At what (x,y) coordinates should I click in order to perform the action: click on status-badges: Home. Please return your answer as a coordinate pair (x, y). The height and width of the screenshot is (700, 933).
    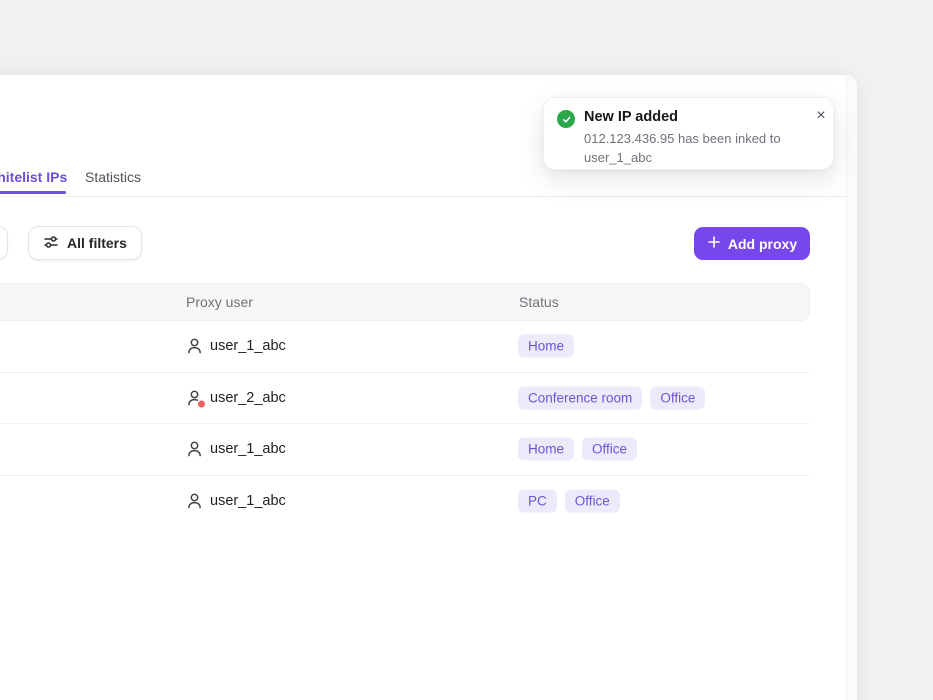
    Looking at the image, I should click on (546, 346).